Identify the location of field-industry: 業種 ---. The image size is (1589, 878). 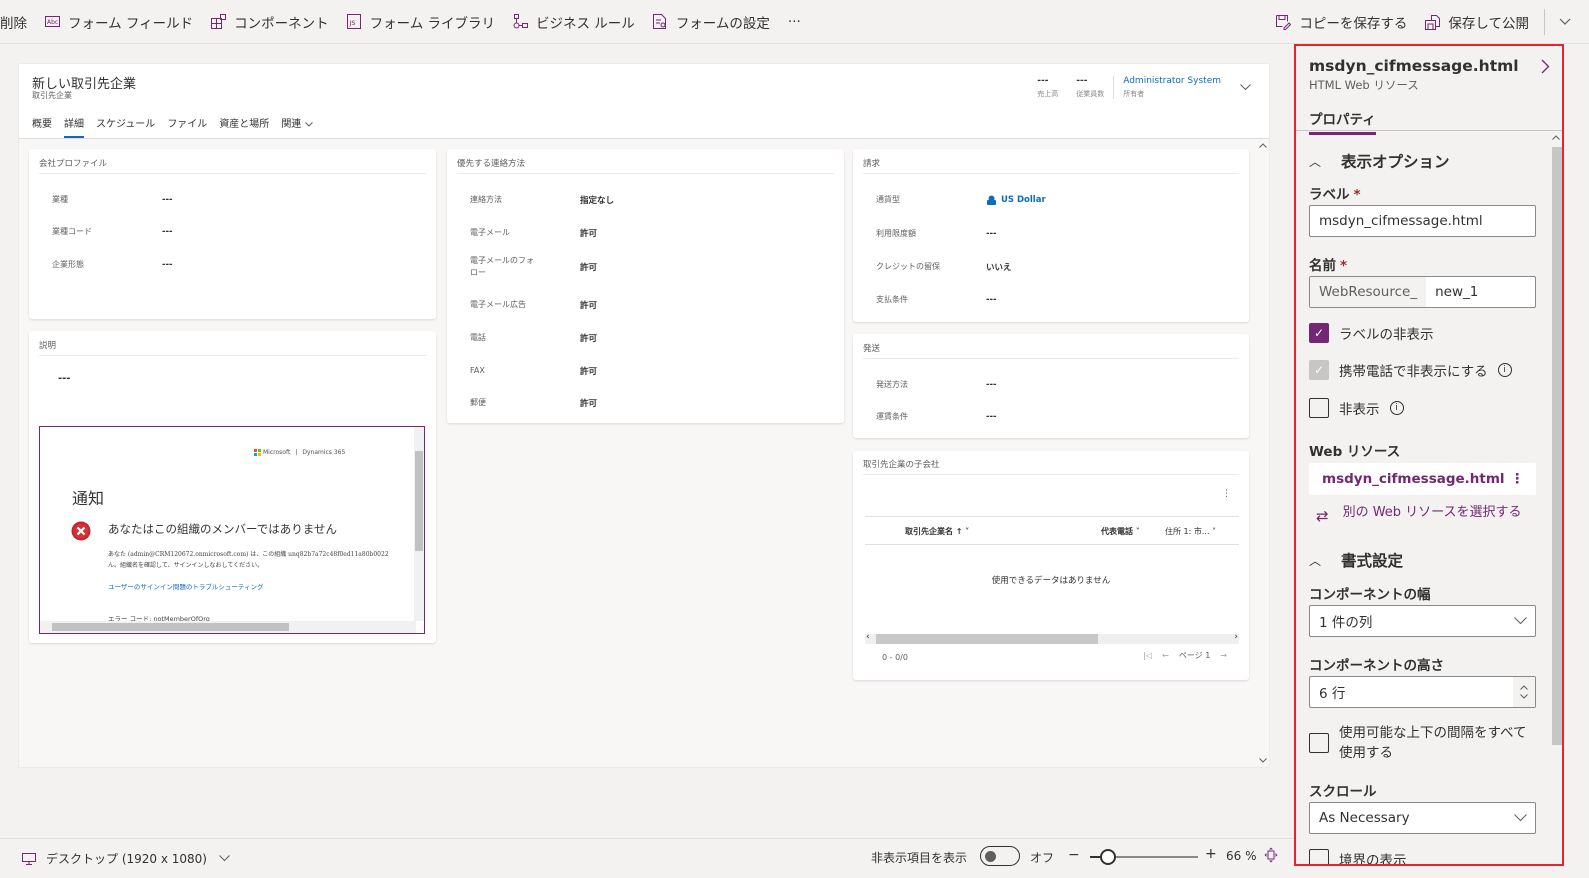
(112, 200).